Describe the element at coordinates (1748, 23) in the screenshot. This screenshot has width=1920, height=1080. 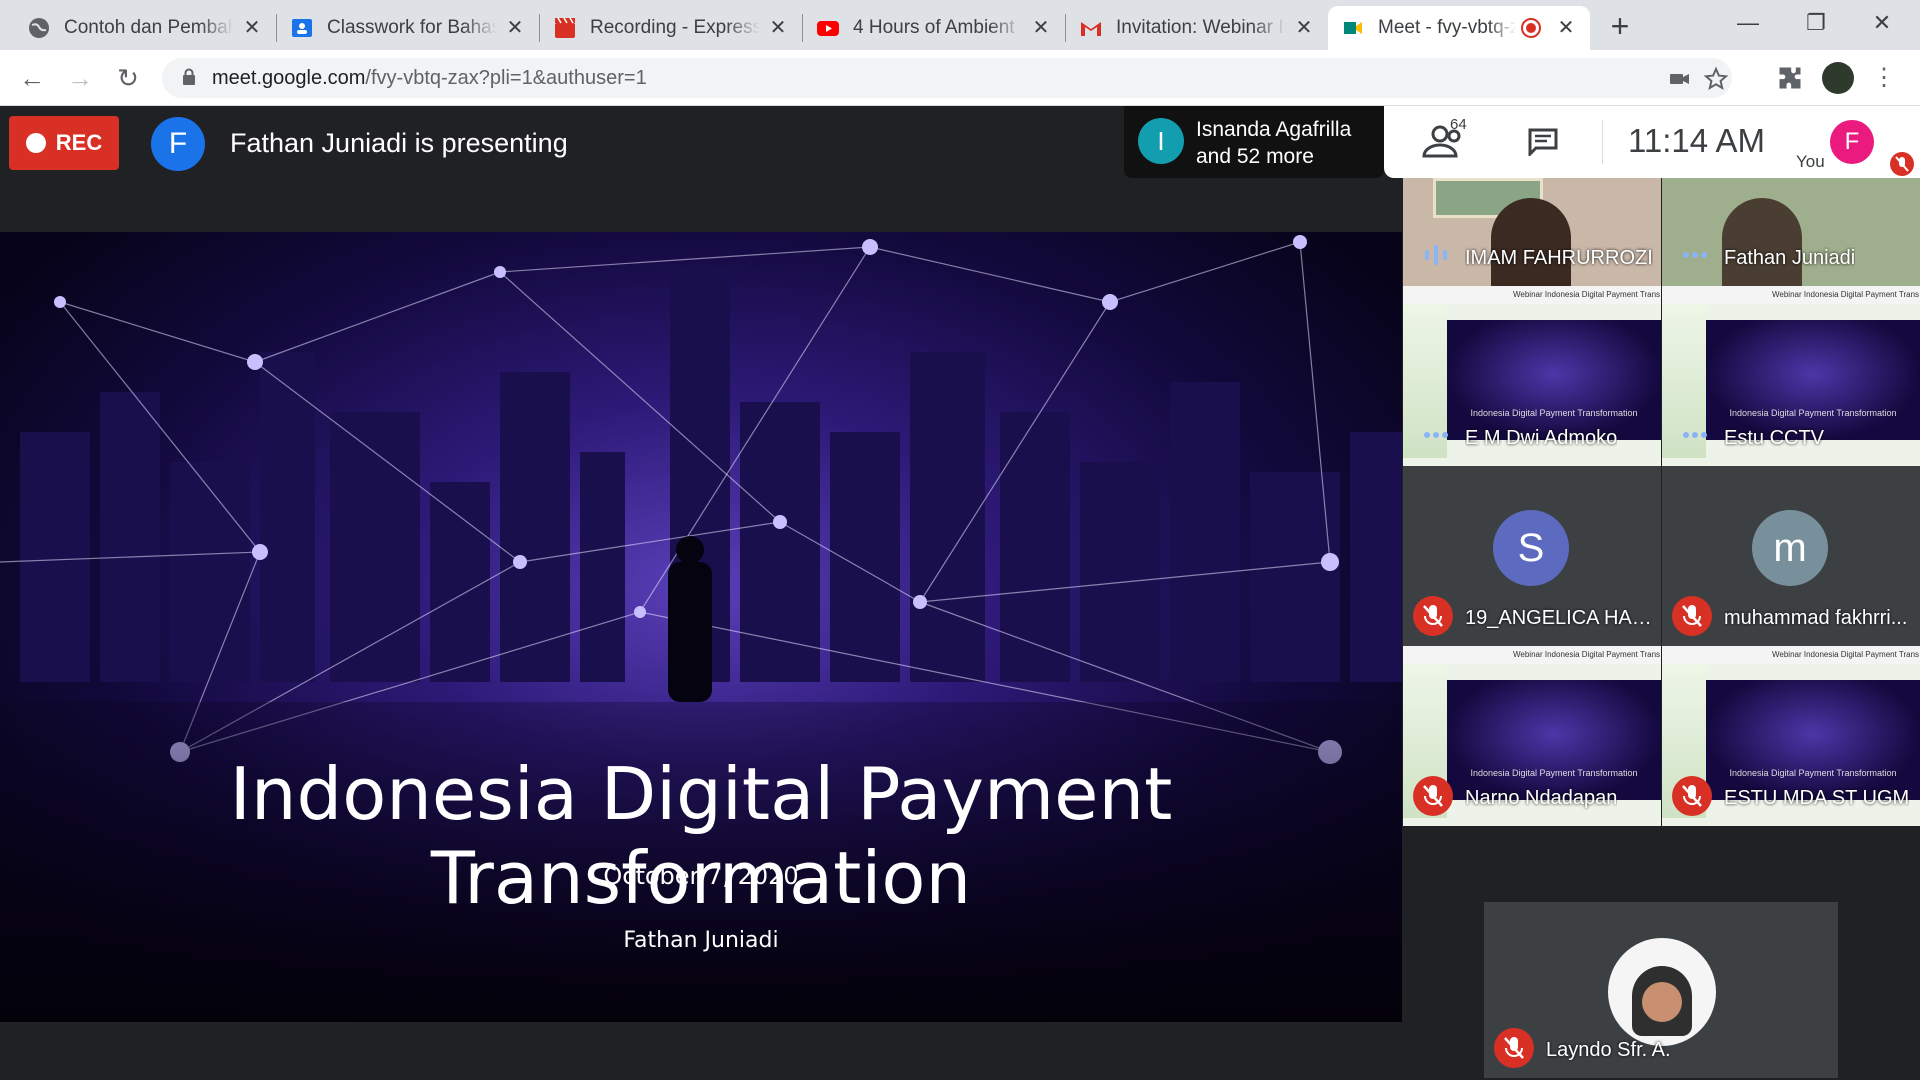
I see `minimize-button: —` at that location.